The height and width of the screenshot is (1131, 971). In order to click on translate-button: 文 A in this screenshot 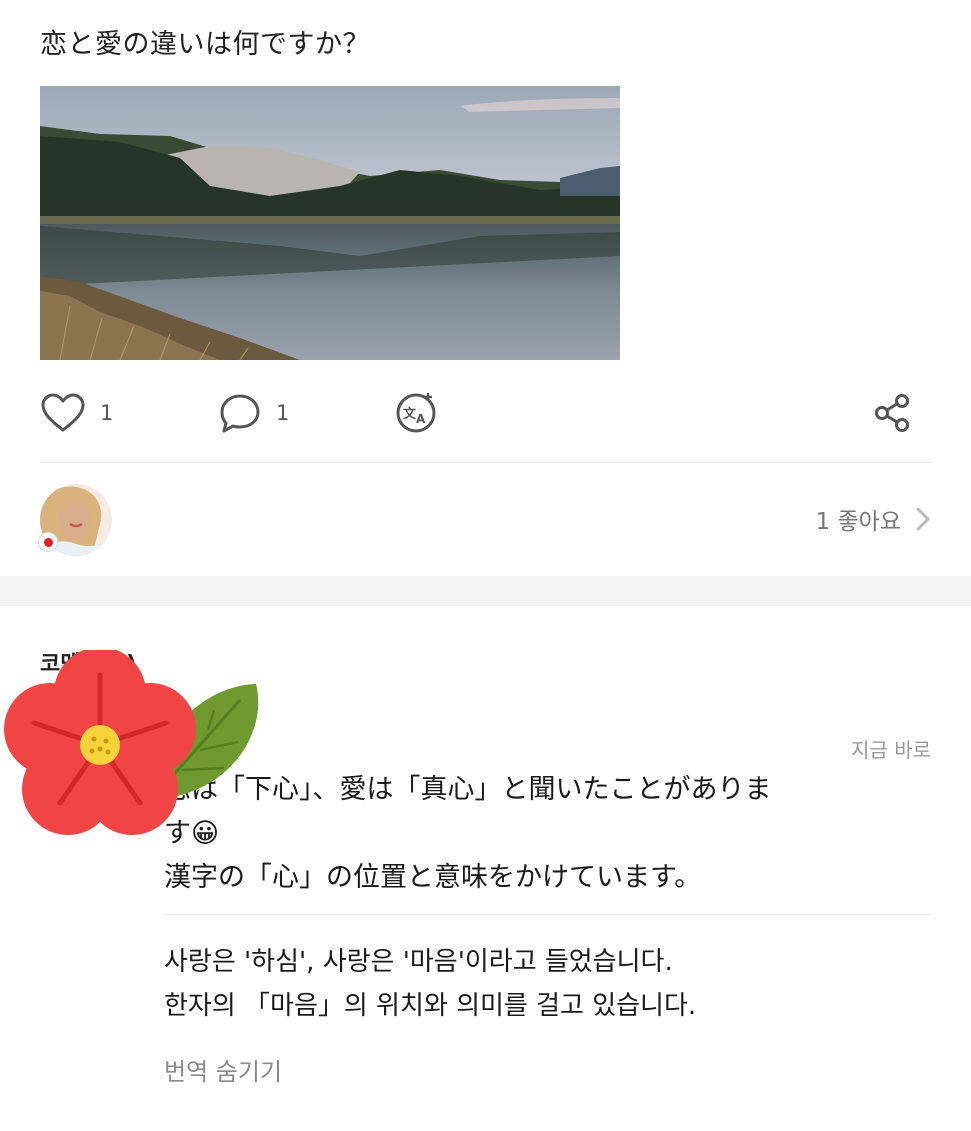, I will do `click(416, 413)`.